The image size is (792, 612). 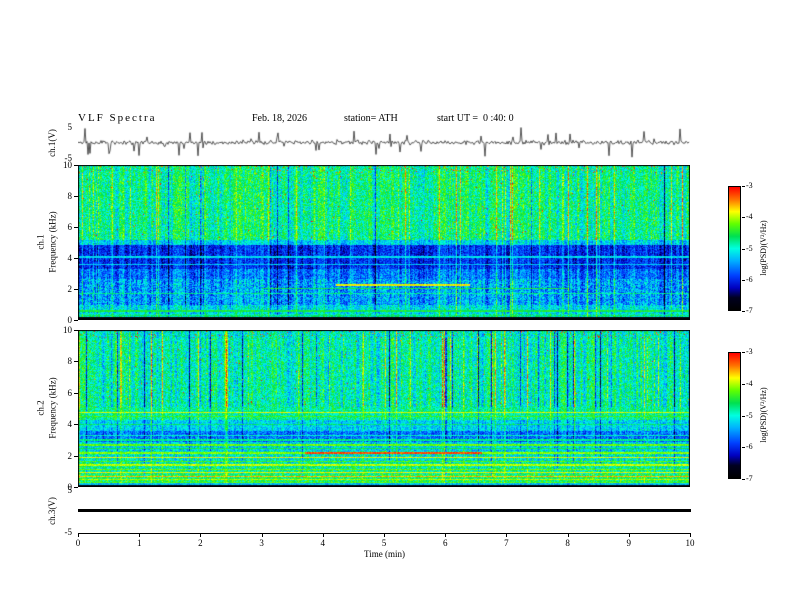 What do you see at coordinates (384, 543) in the screenshot?
I see `x-tick-label: 5` at bounding box center [384, 543].